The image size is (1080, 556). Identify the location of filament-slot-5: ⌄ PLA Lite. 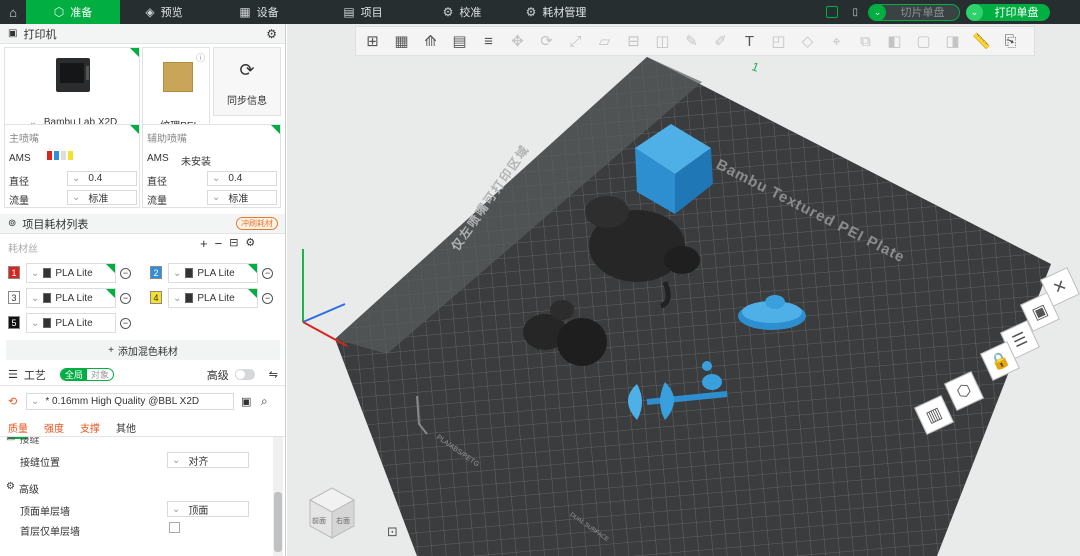
(71, 323).